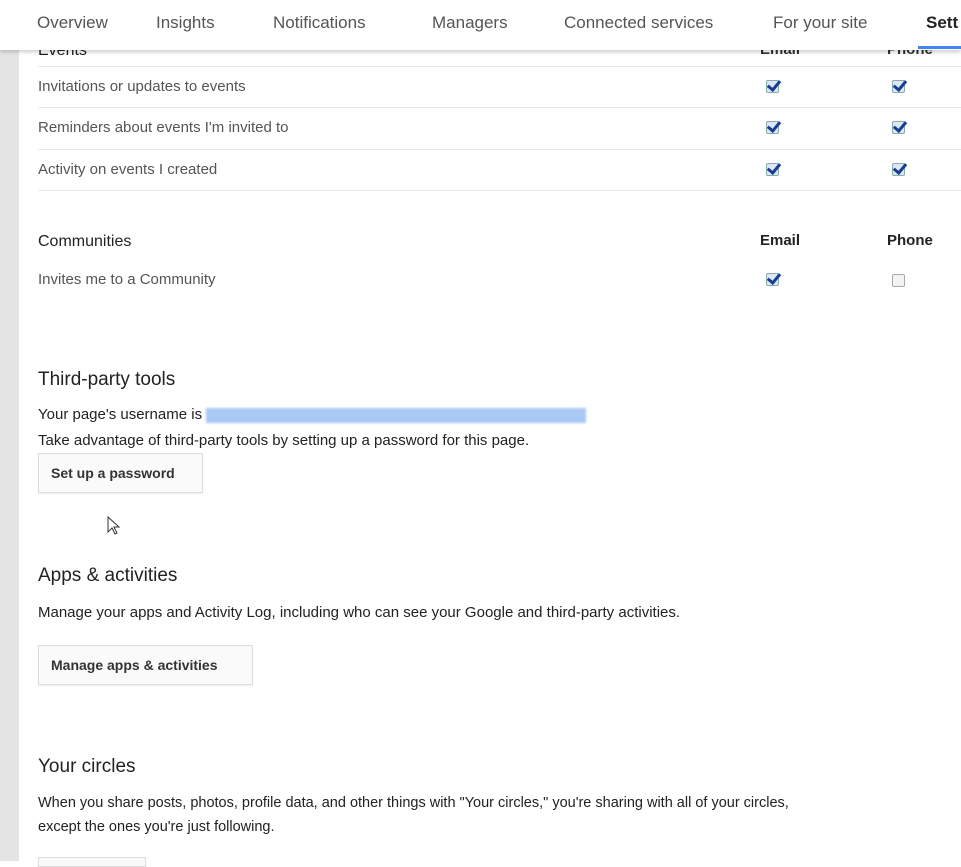  What do you see at coordinates (72, 23) in the screenshot?
I see `tab-overview: Overview` at bounding box center [72, 23].